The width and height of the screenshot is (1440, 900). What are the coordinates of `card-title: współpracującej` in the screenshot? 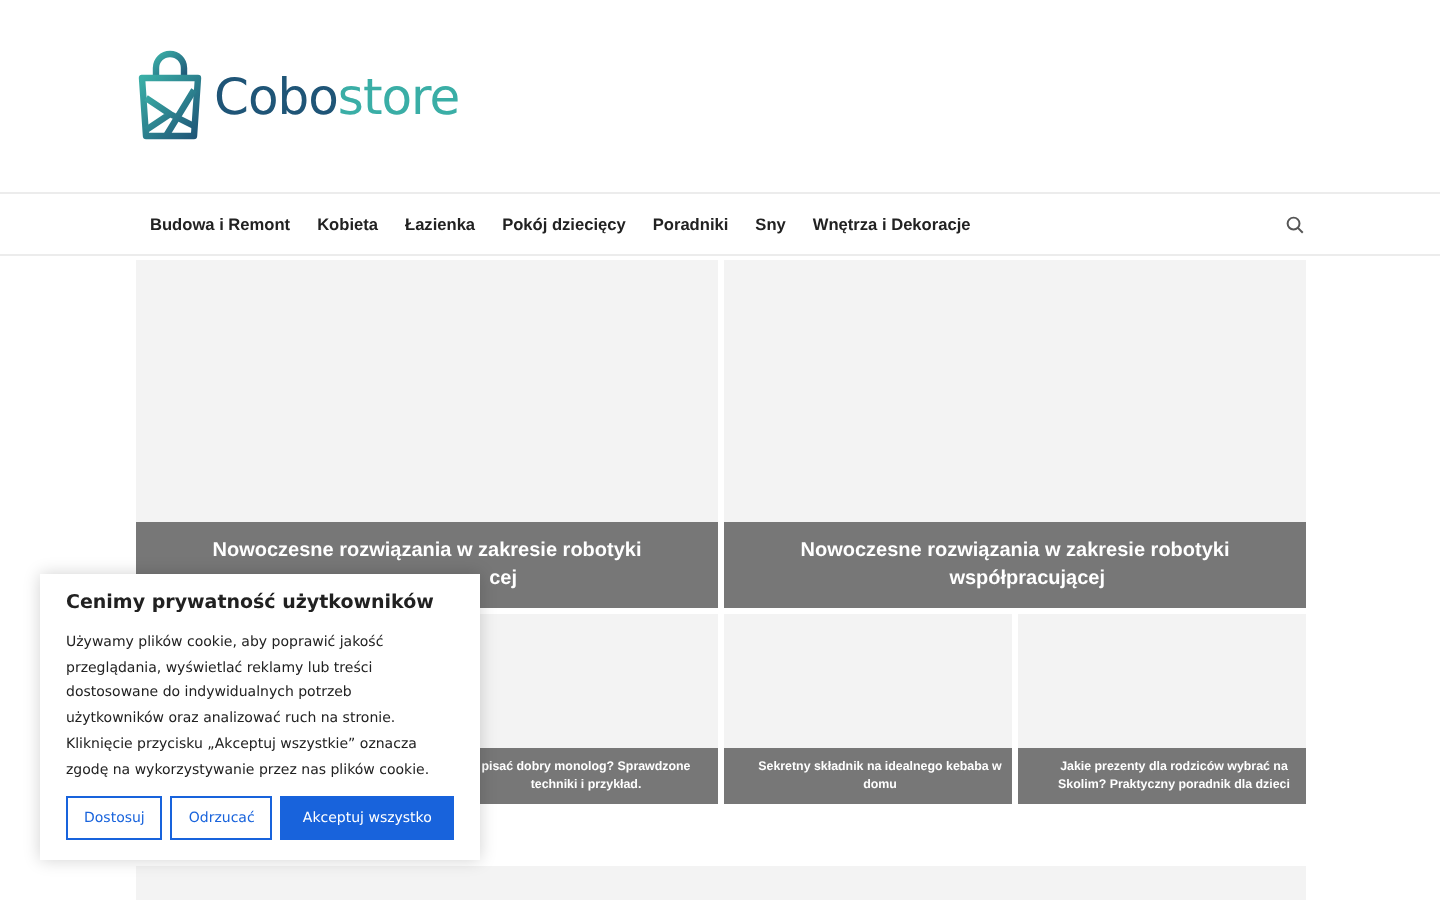 It's located at (1015, 579).